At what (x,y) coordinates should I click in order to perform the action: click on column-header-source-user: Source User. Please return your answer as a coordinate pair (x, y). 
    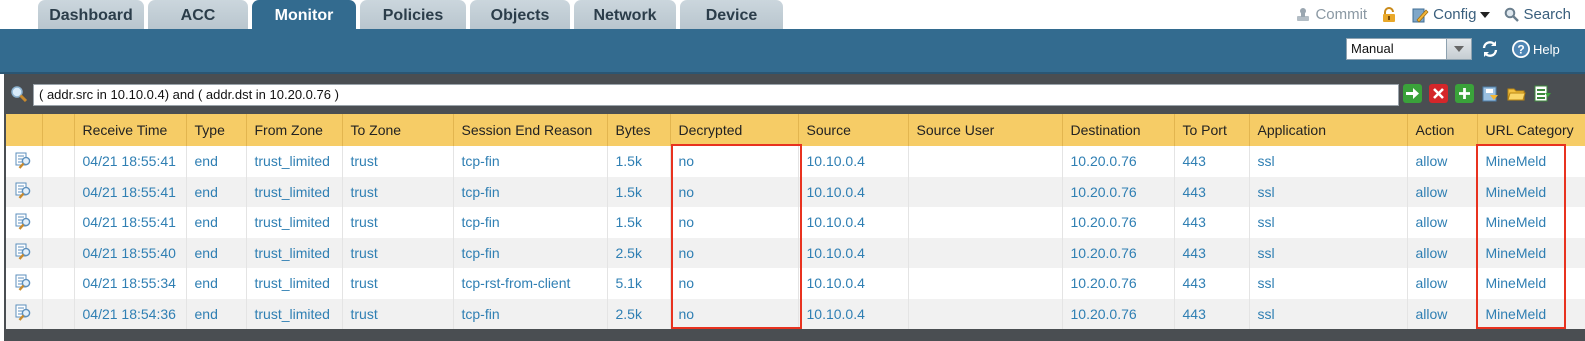
    Looking at the image, I should click on (985, 130).